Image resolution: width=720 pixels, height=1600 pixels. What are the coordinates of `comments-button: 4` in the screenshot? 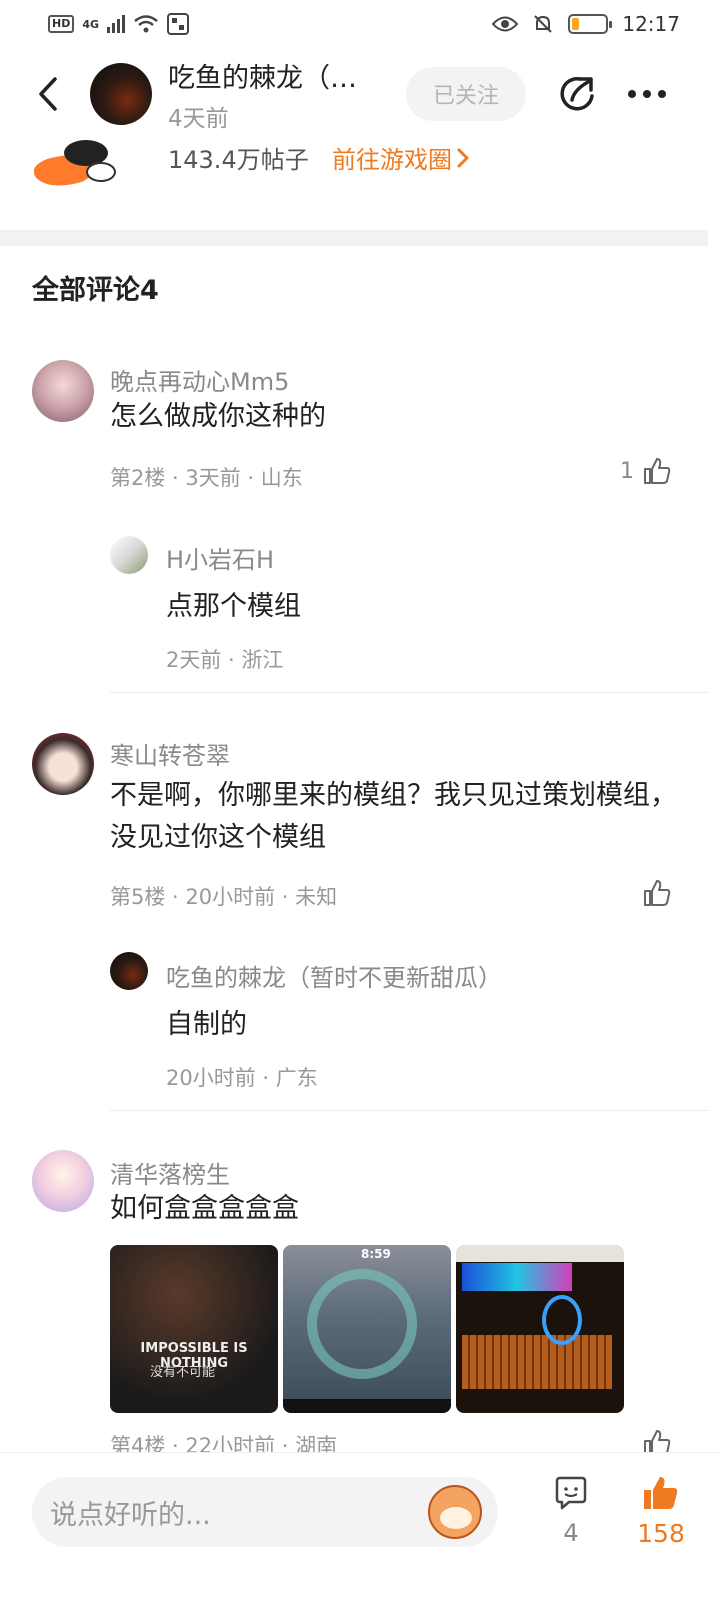 It's located at (571, 1511).